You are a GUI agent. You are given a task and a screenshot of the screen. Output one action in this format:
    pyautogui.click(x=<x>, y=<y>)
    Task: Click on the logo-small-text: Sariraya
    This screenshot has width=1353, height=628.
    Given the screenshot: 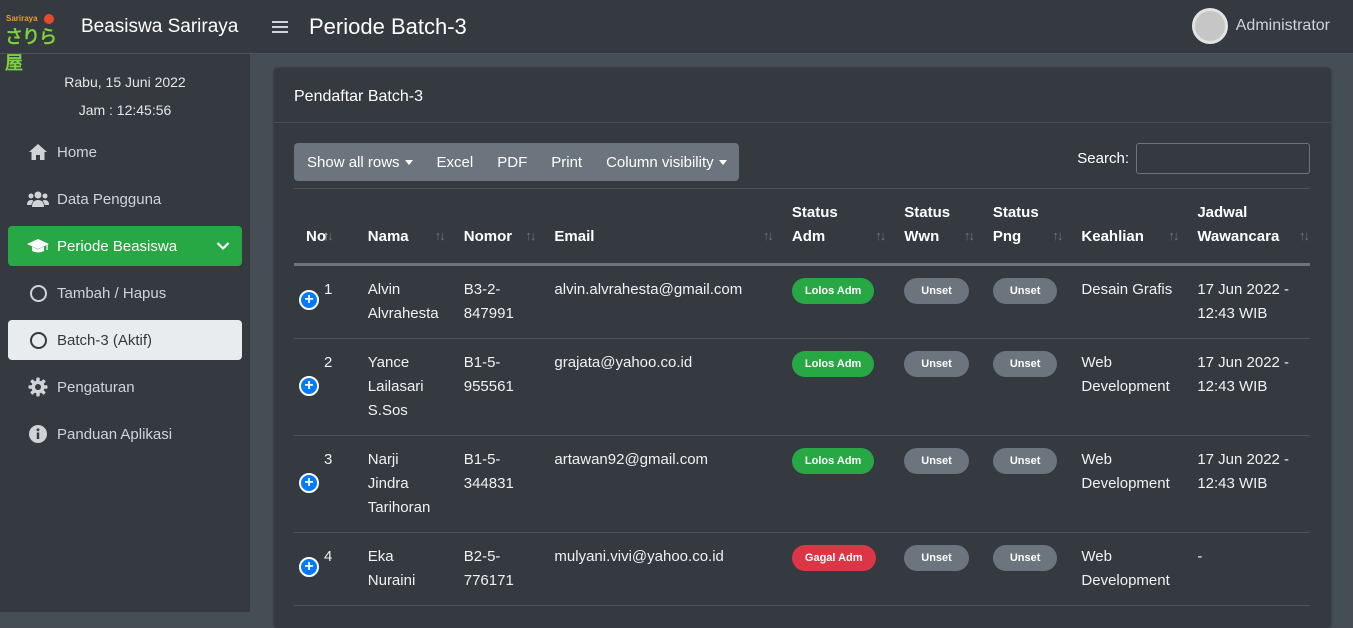 What is the action you would take?
    pyautogui.click(x=22, y=18)
    